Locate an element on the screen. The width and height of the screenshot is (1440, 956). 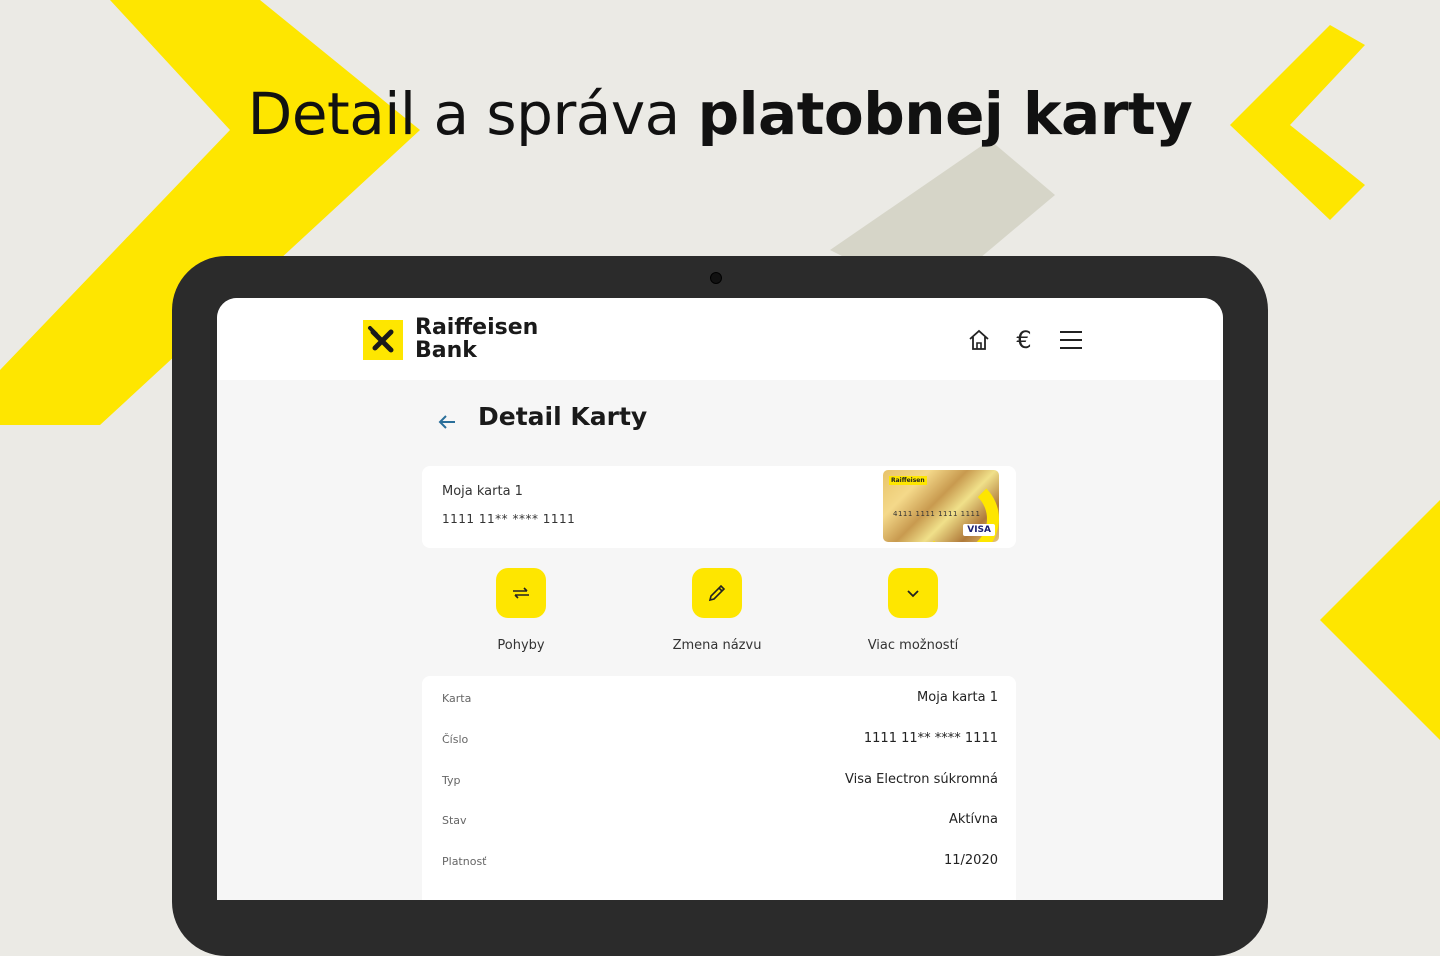
brand-name-line2: Bank is located at coordinates (446, 350).